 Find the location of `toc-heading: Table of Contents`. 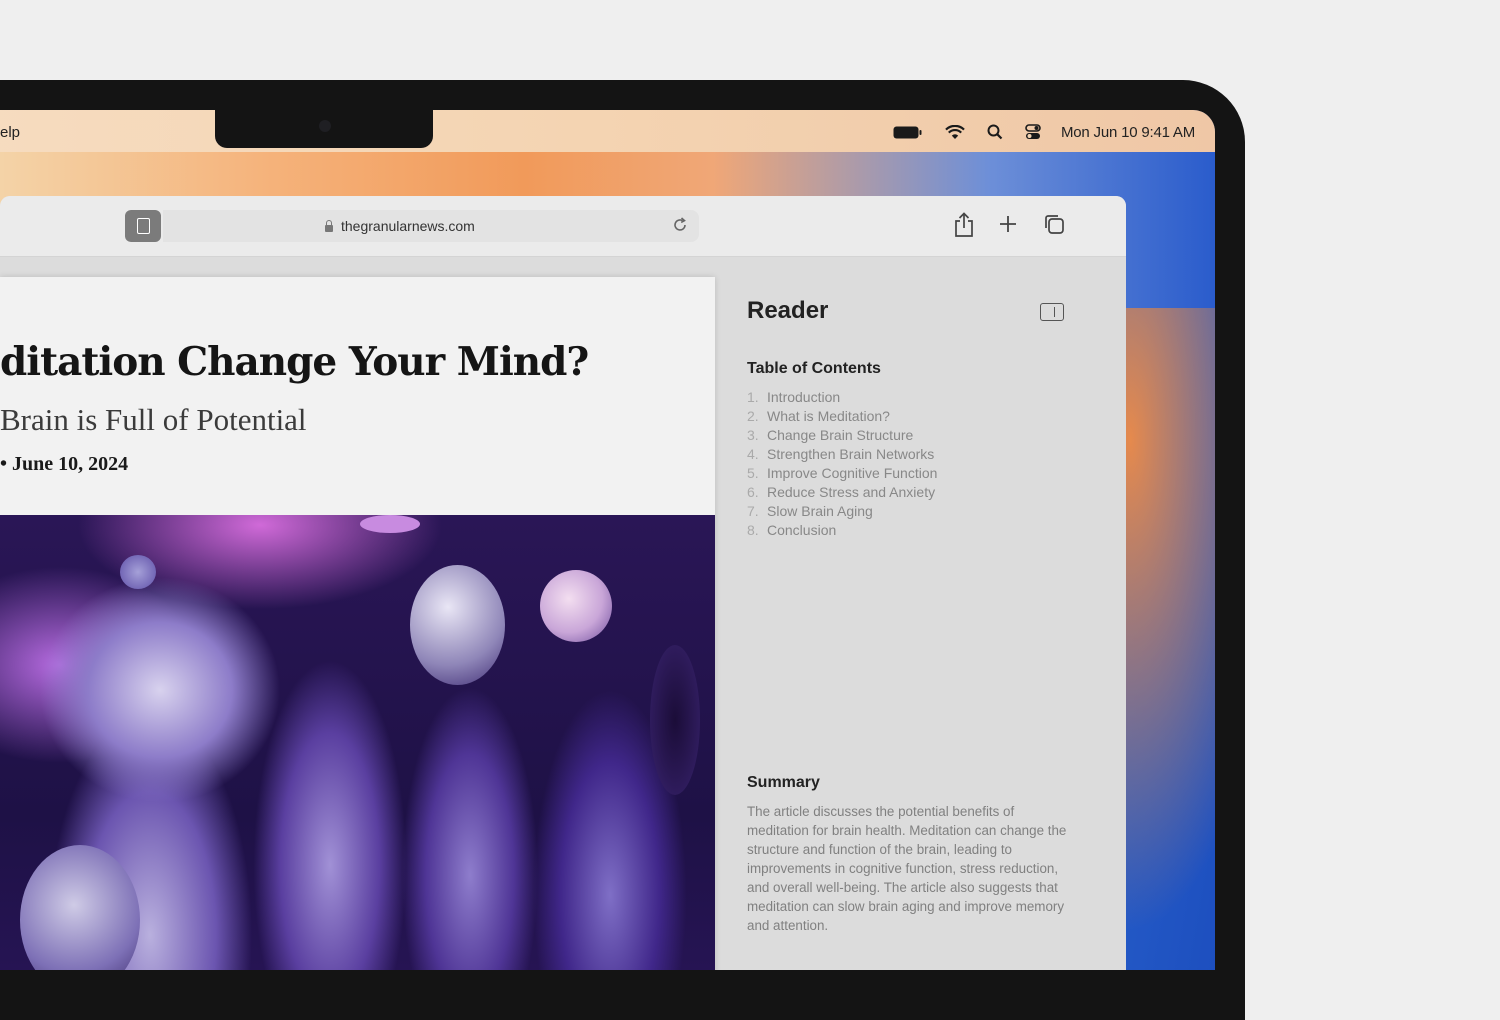

toc-heading: Table of Contents is located at coordinates (814, 368).